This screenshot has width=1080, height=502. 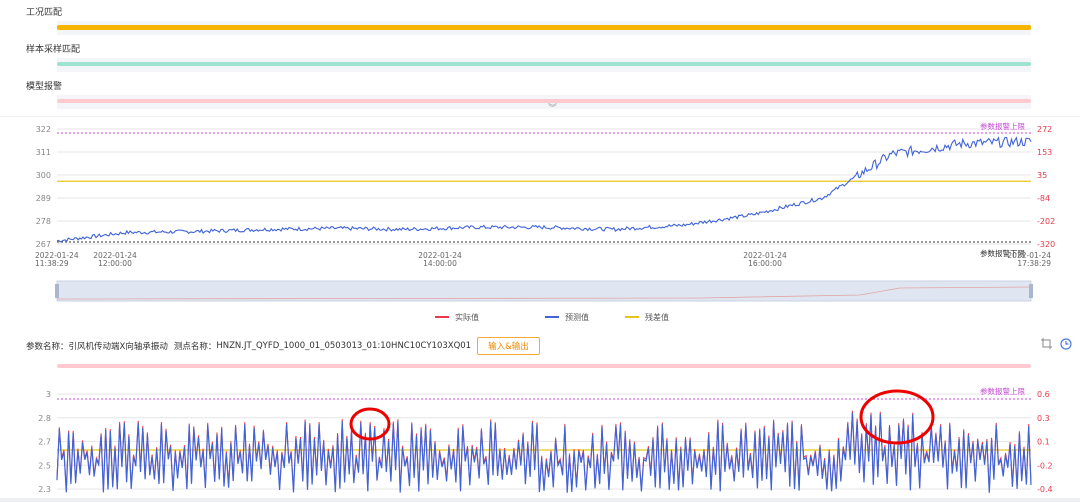 I want to click on y-right-tick-label: 0.1, so click(x=1043, y=442).